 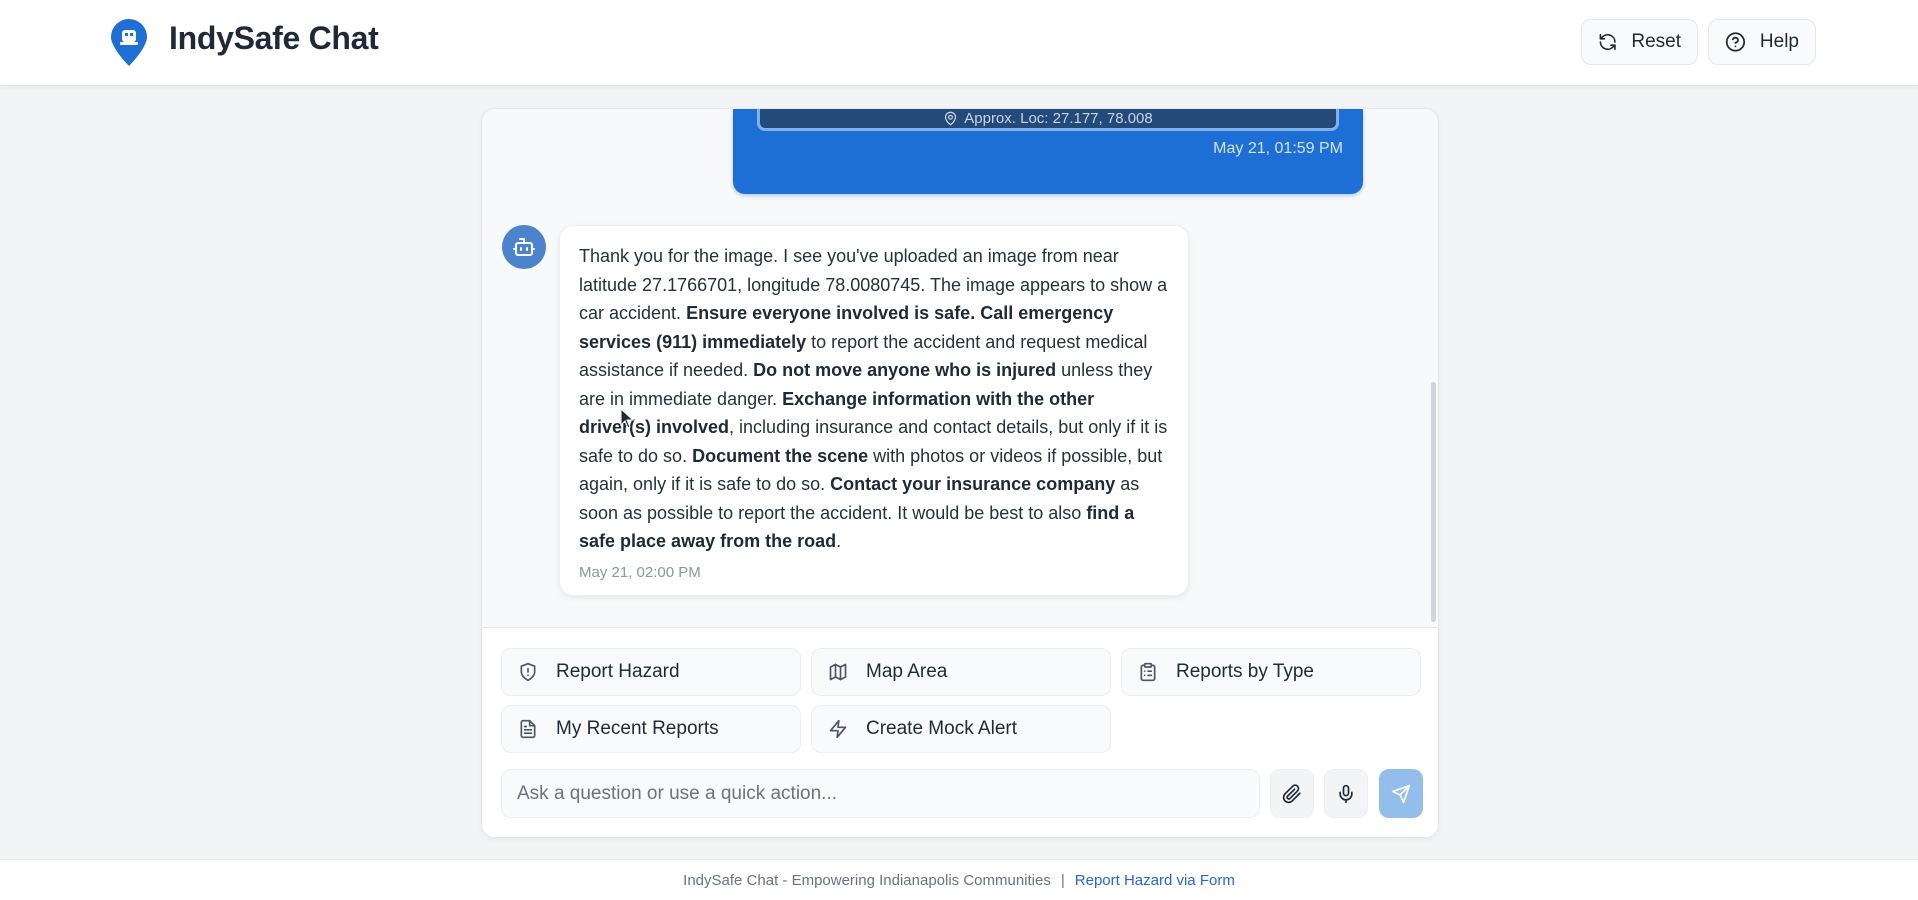 I want to click on zap-icon, so click(x=838, y=729).